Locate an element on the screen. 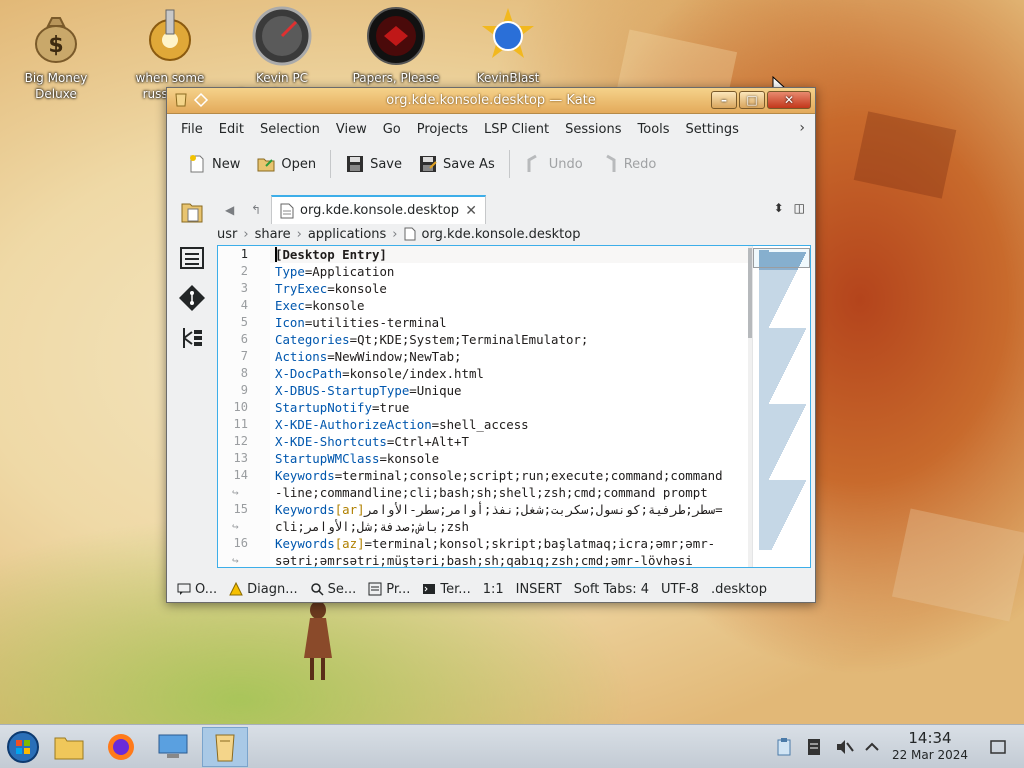 This screenshot has width=1024, height=768. build-output-icon is located at coordinates (192, 338).